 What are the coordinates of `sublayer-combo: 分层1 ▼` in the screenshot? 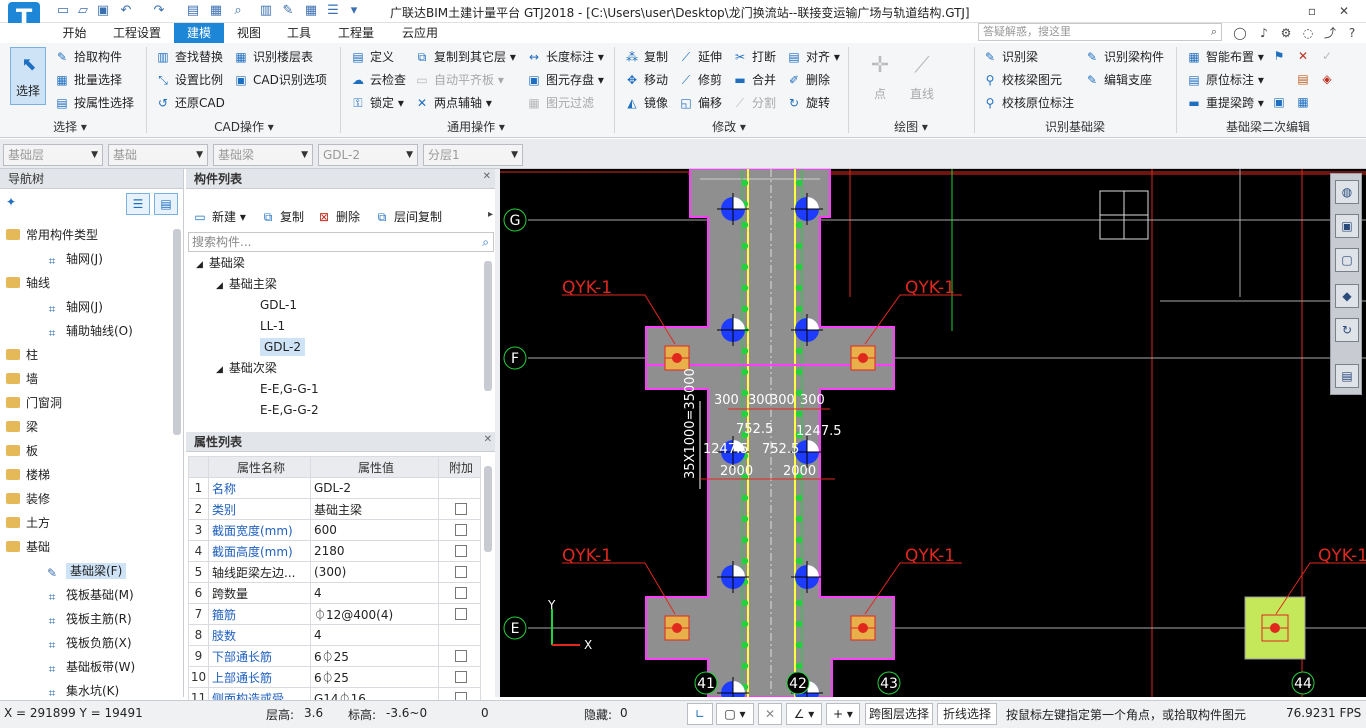 It's located at (473, 155).